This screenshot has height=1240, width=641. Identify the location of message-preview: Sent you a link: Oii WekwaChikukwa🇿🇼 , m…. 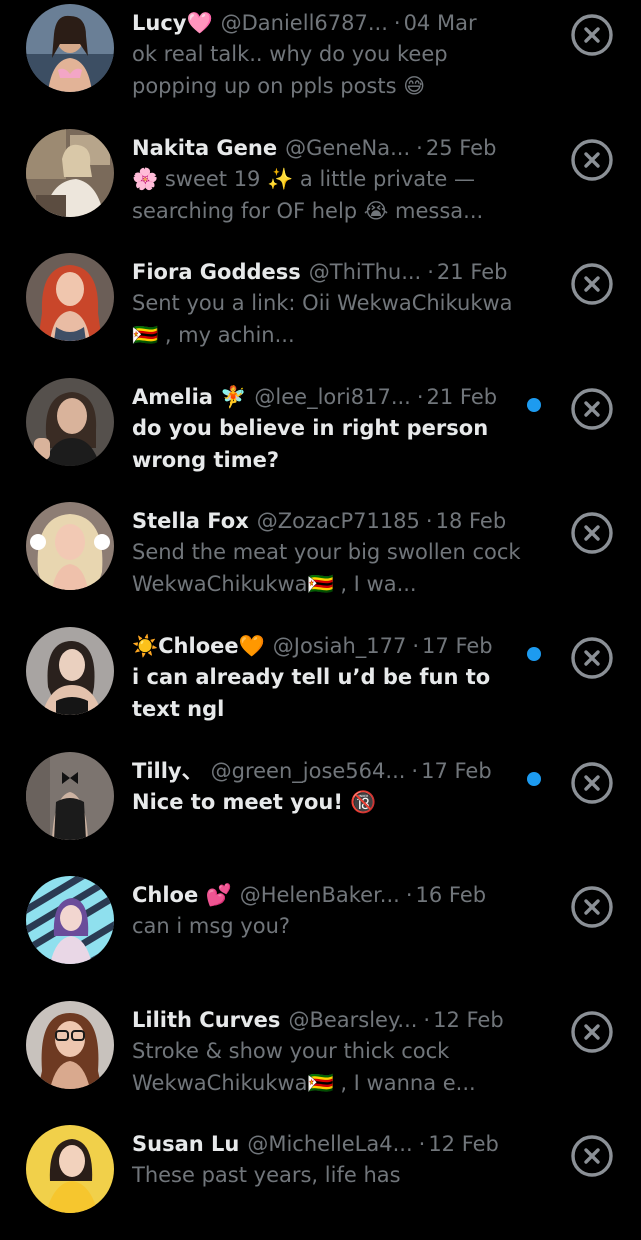
(322, 319).